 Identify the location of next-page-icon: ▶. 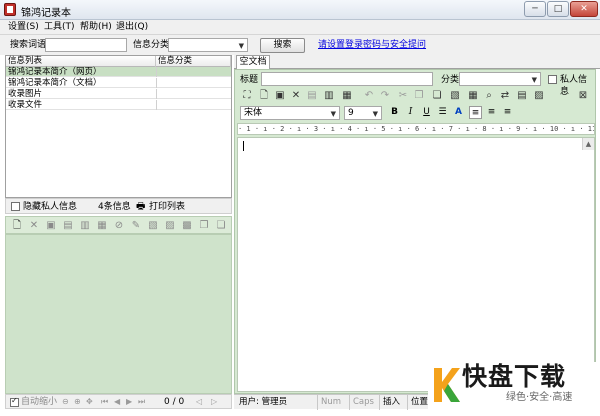
(129, 402).